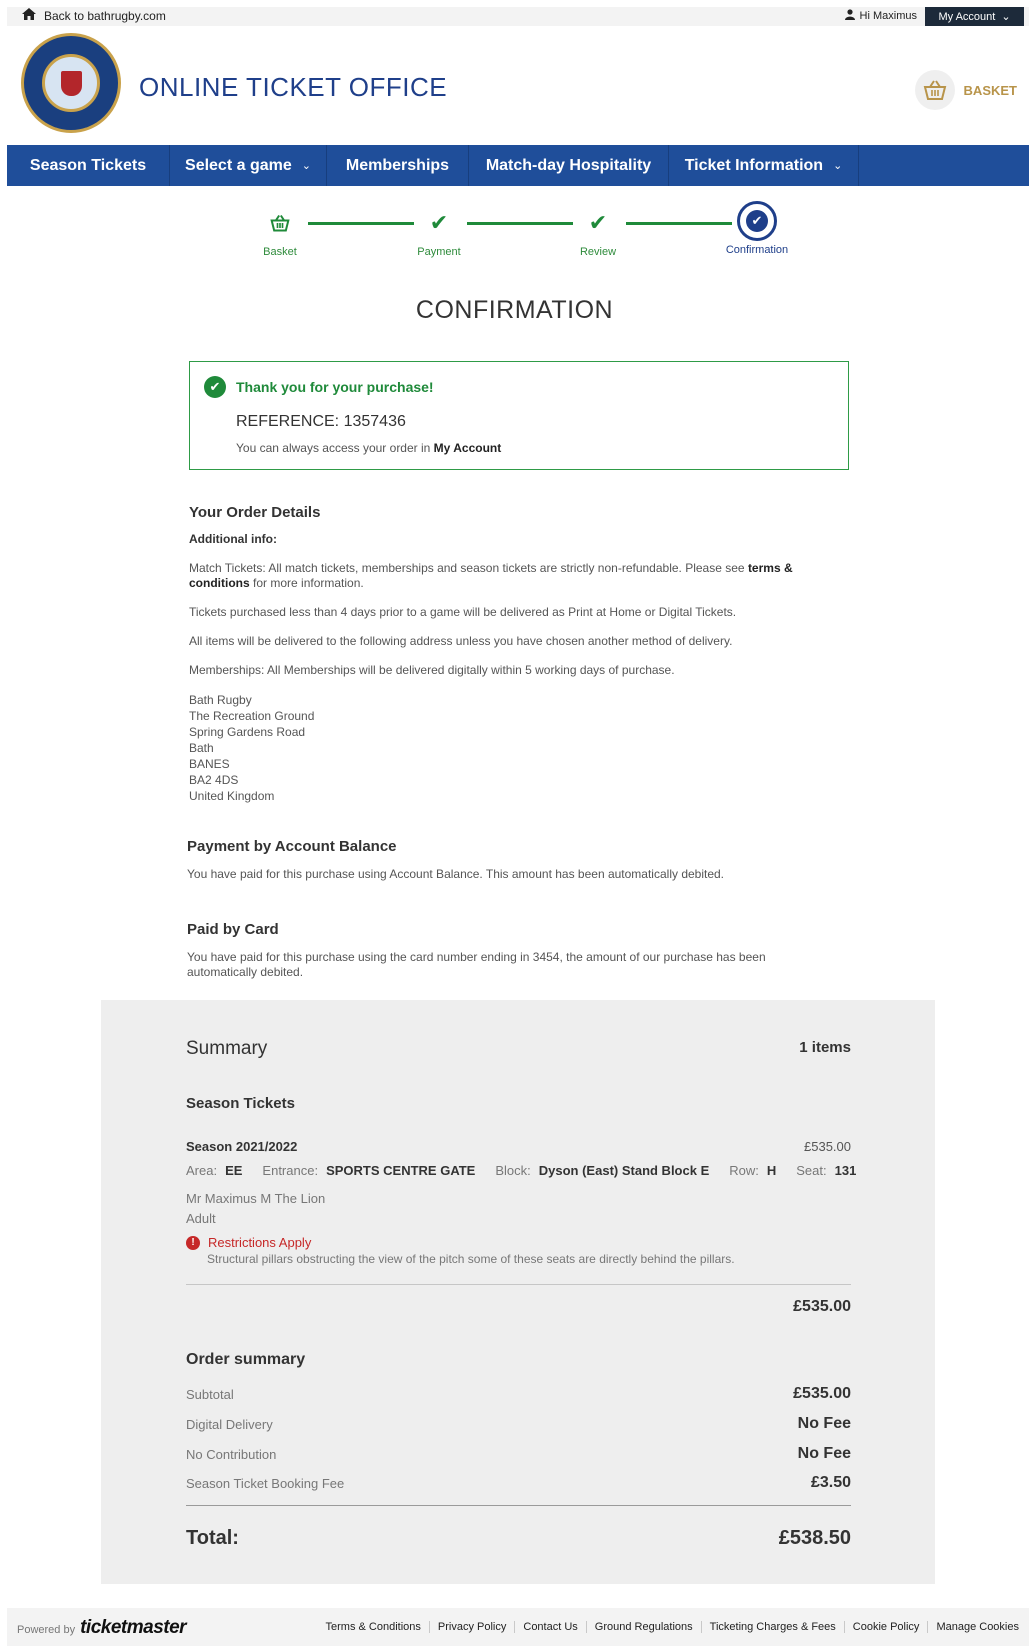 The width and height of the screenshot is (1029, 1646). What do you see at coordinates (549, 1627) in the screenshot?
I see `footer-link-contact: Contact Us` at bounding box center [549, 1627].